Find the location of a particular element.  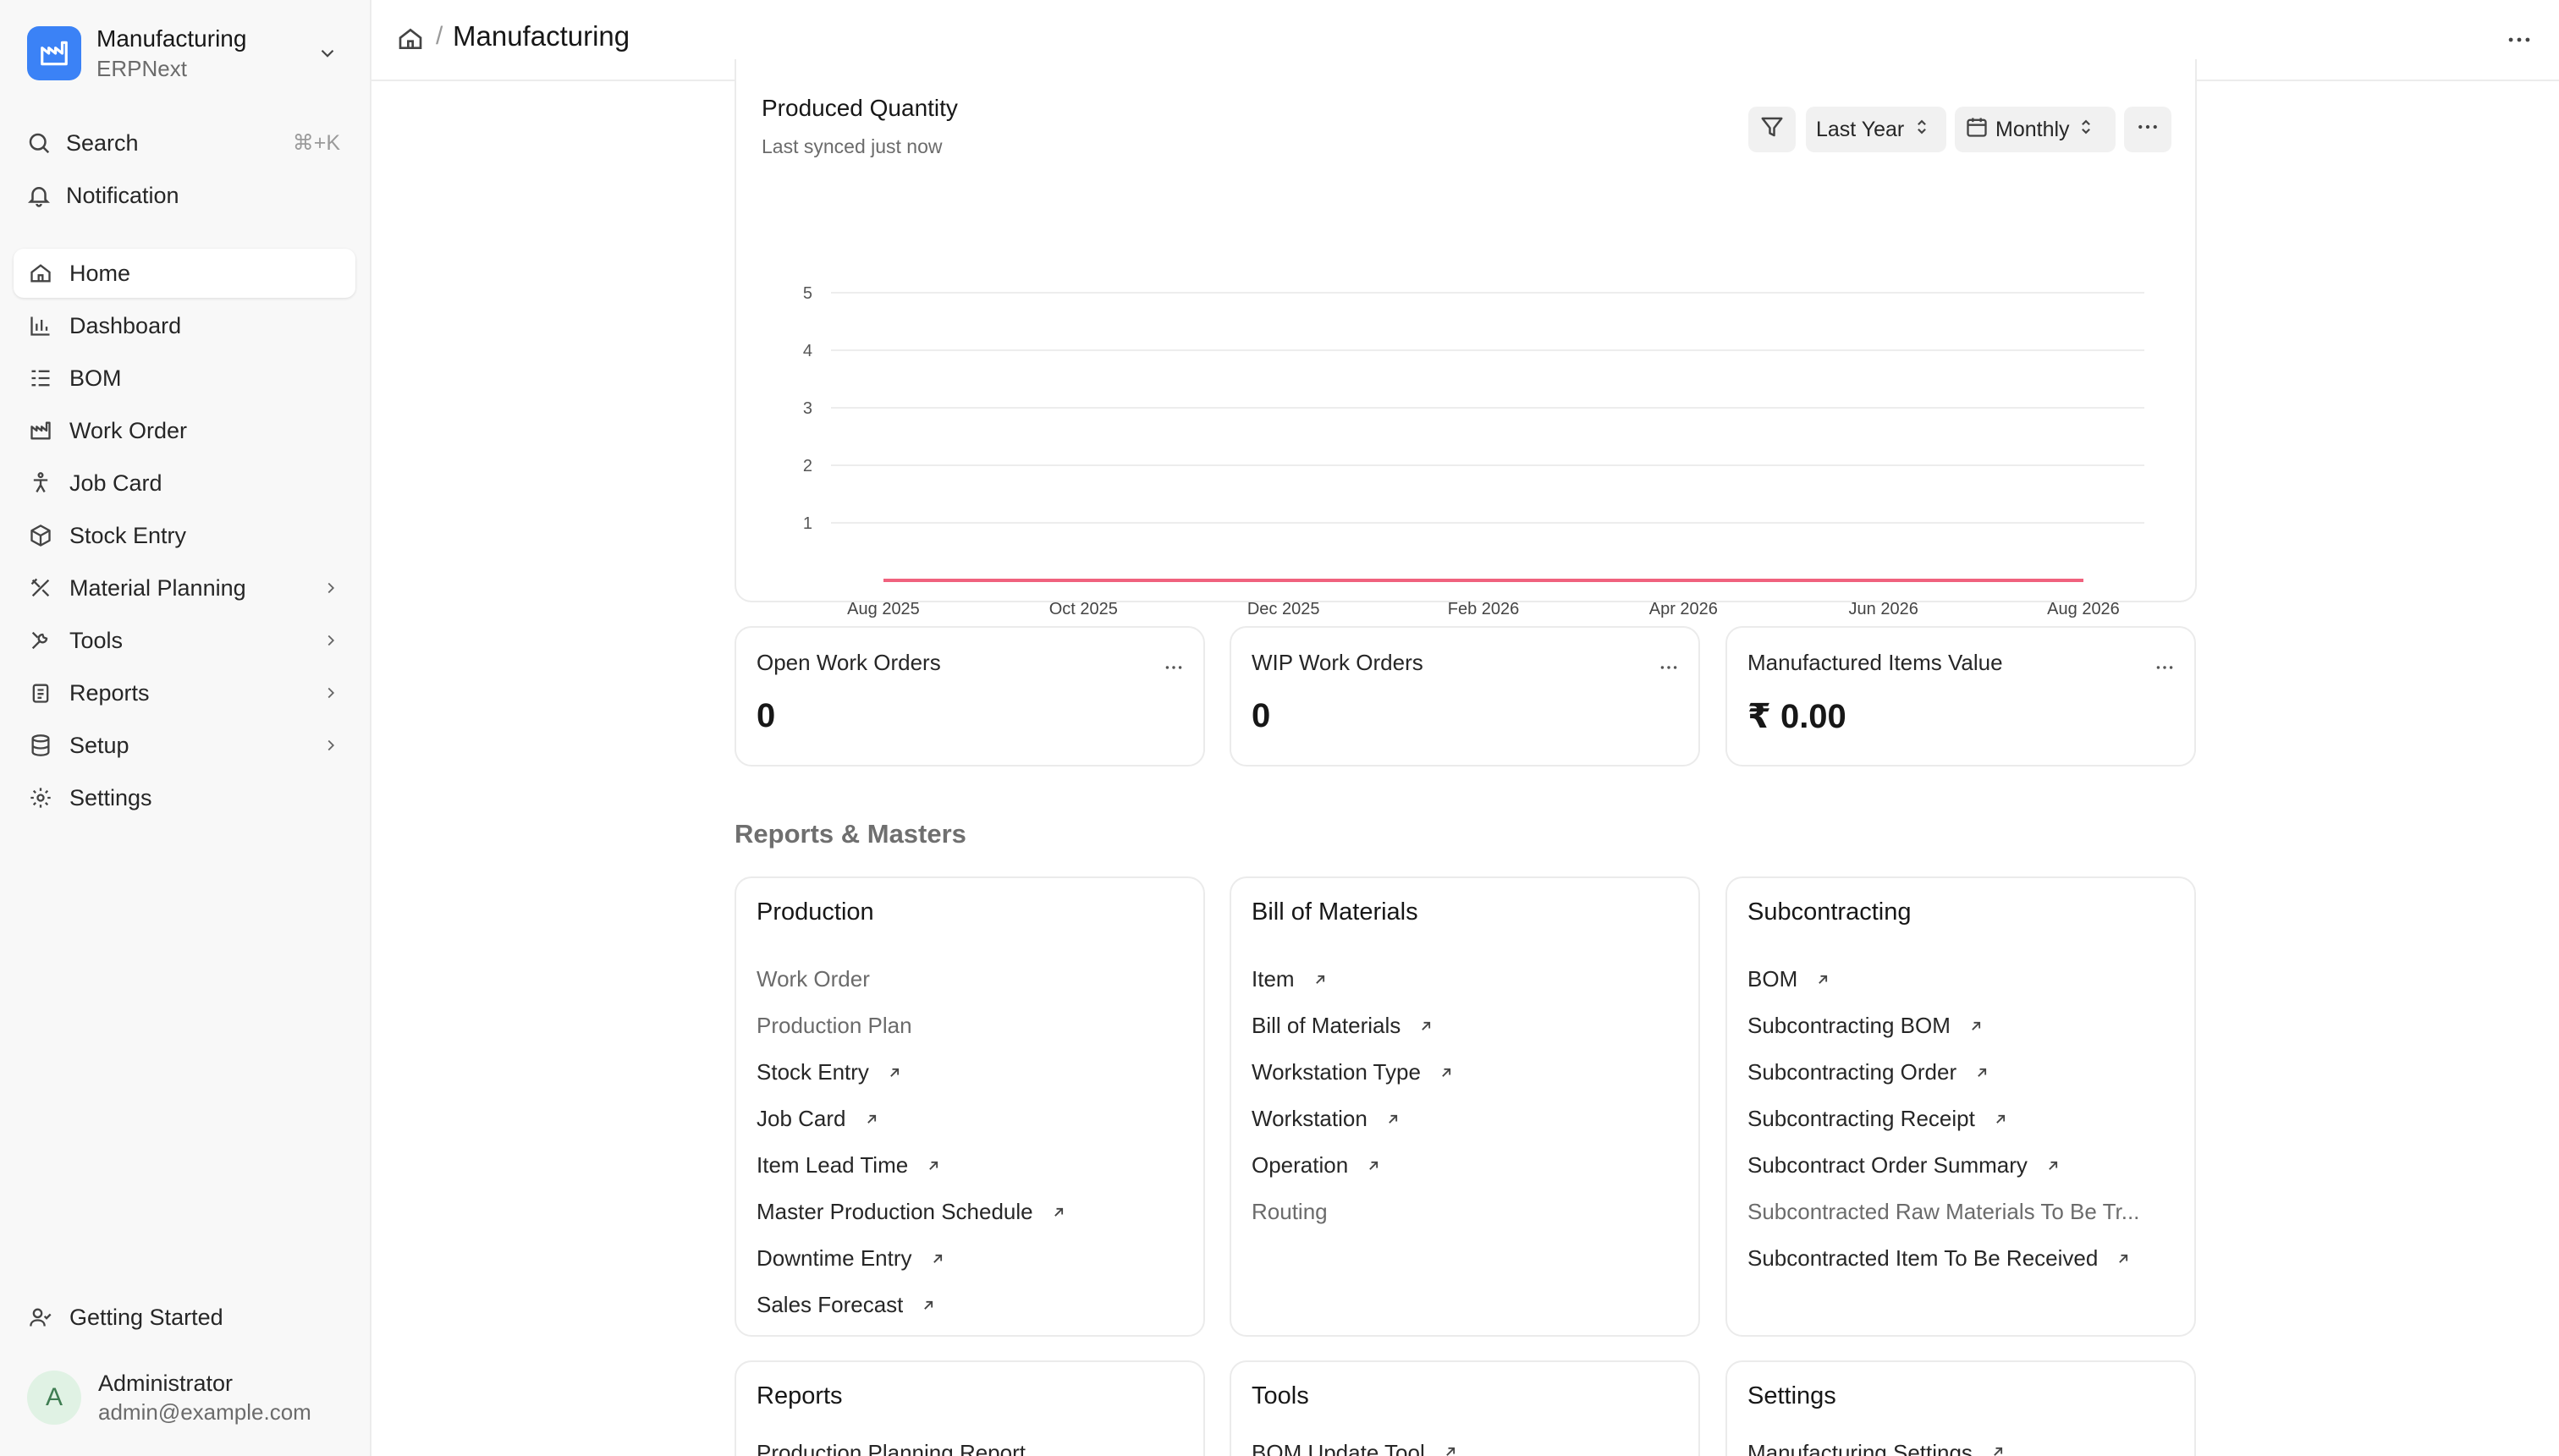

link-item: Subcontract Order Summary is located at coordinates (1943, 1165).